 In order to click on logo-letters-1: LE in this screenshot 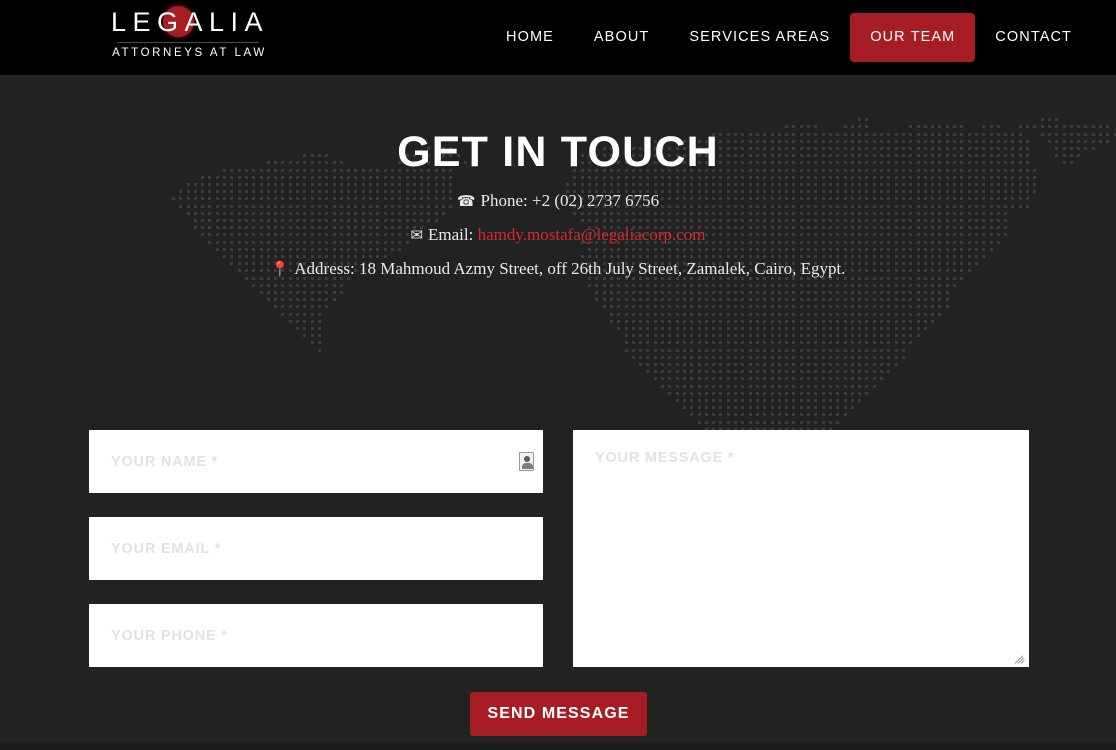, I will do `click(133, 22)`.